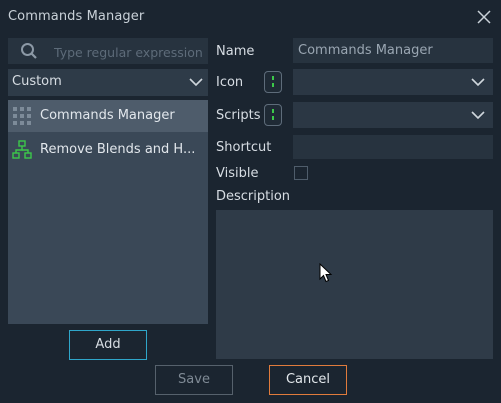  I want to click on category-dropdown: Custom, so click(108, 82).